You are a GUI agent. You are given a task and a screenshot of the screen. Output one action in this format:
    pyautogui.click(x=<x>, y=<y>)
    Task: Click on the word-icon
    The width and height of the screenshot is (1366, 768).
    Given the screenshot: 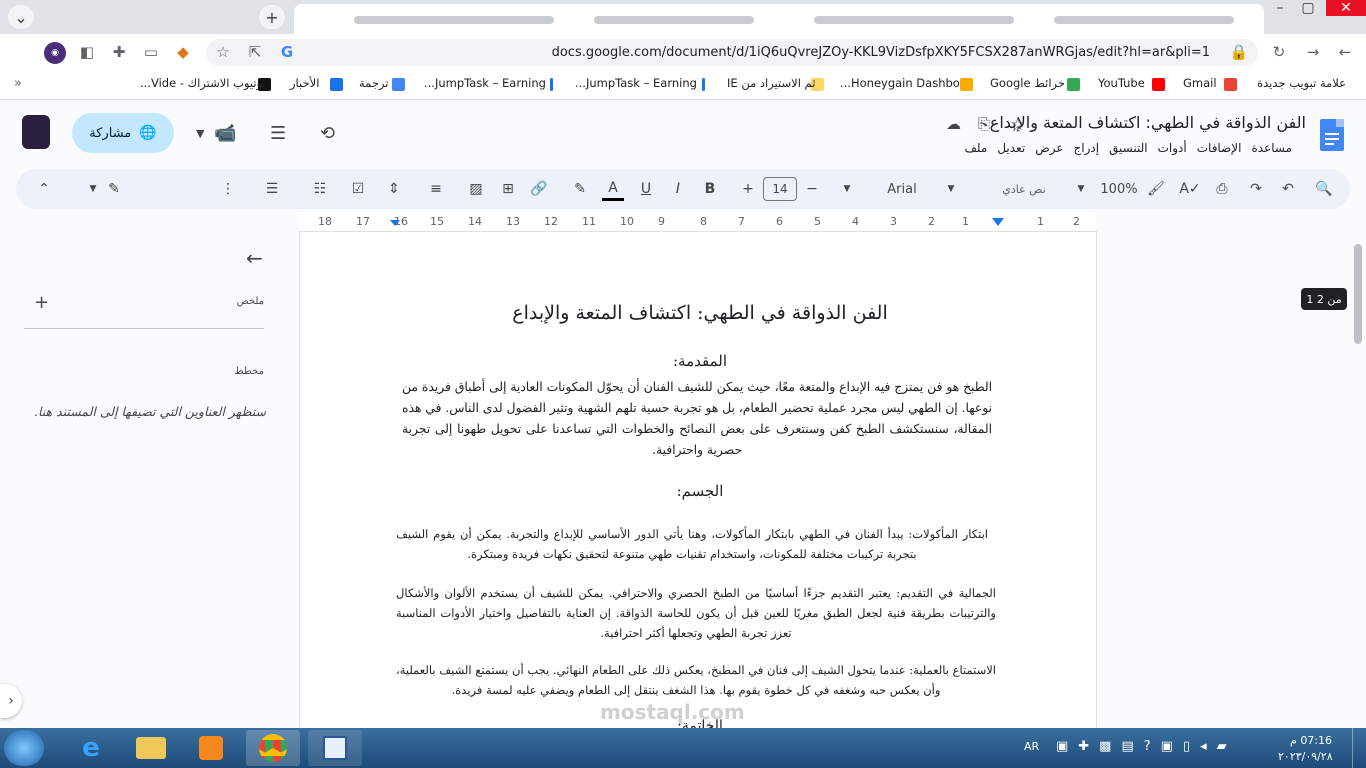 What is the action you would take?
    pyautogui.click(x=335, y=748)
    